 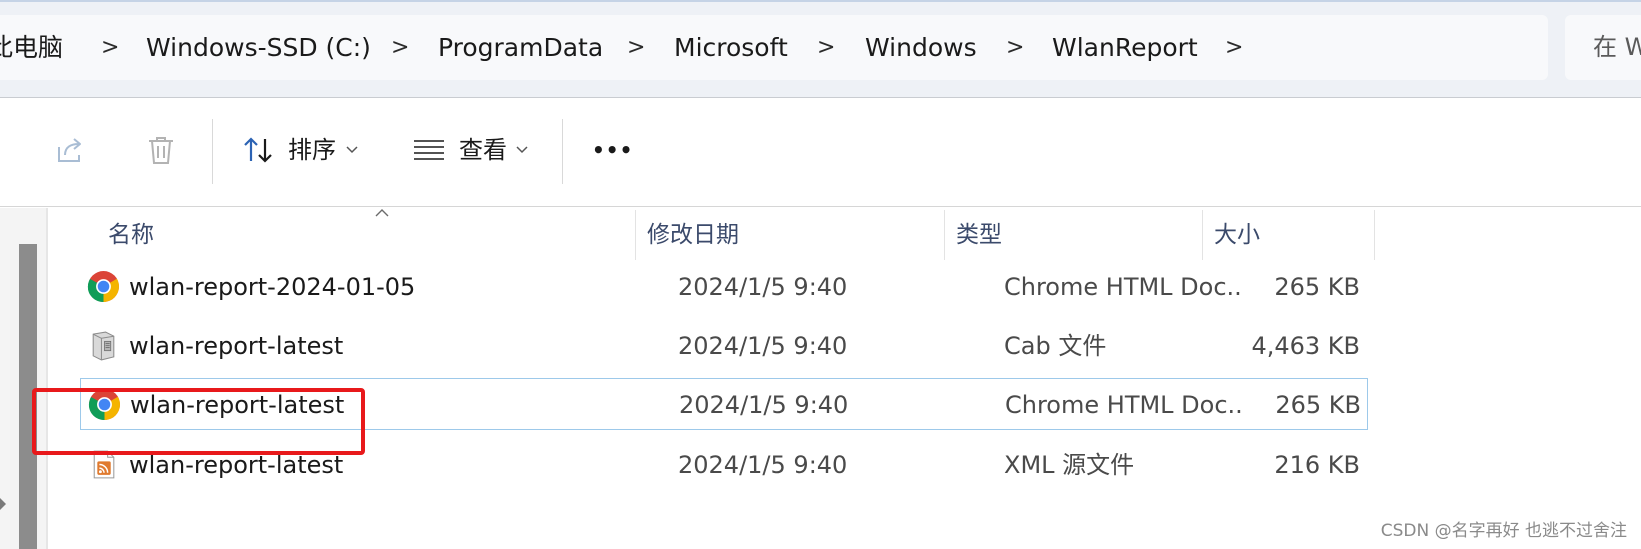 I want to click on column-header-size: 大小, so click(x=1237, y=235).